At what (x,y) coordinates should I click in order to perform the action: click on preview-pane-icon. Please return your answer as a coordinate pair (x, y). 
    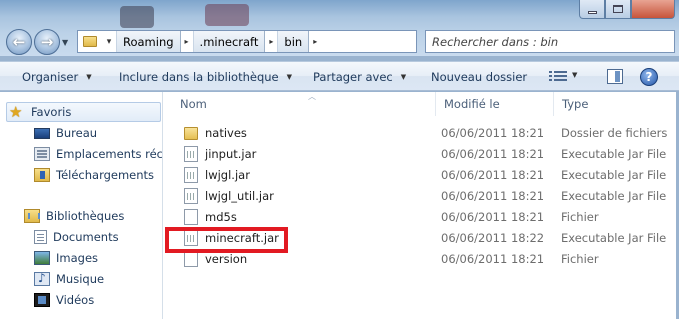
    Looking at the image, I should click on (615, 76).